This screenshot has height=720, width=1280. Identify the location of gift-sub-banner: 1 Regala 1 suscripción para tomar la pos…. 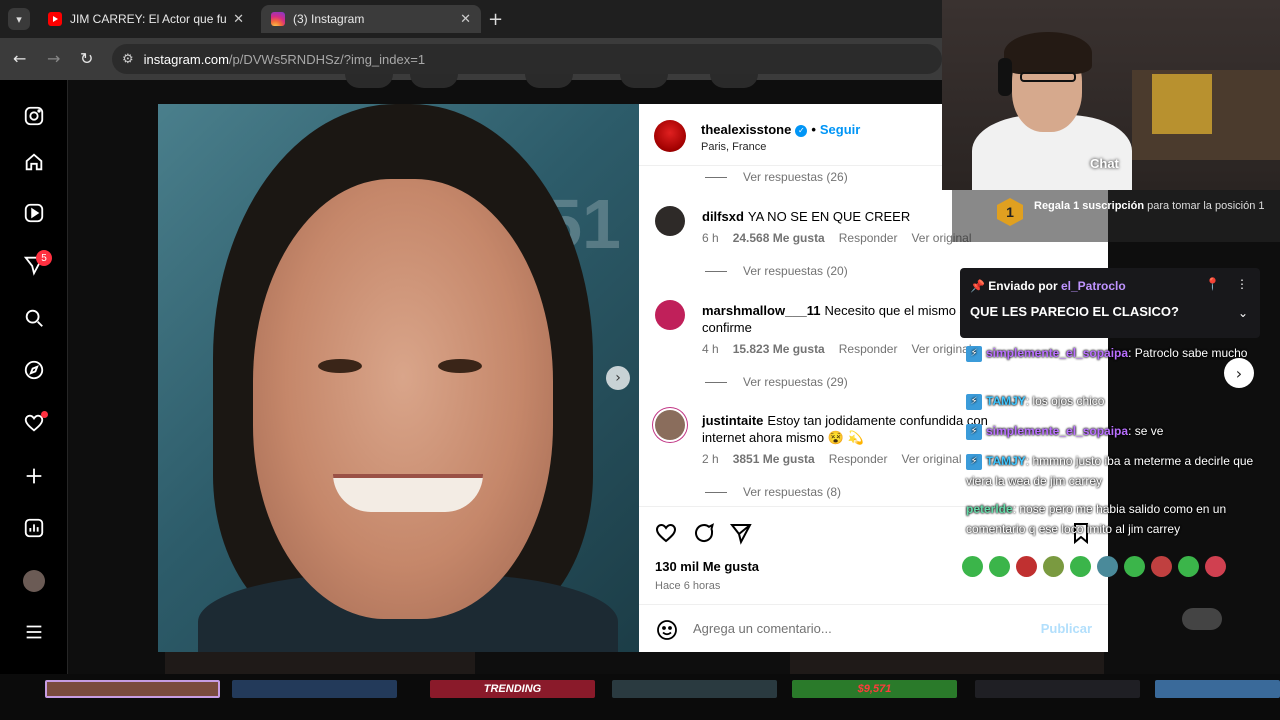
(1116, 216).